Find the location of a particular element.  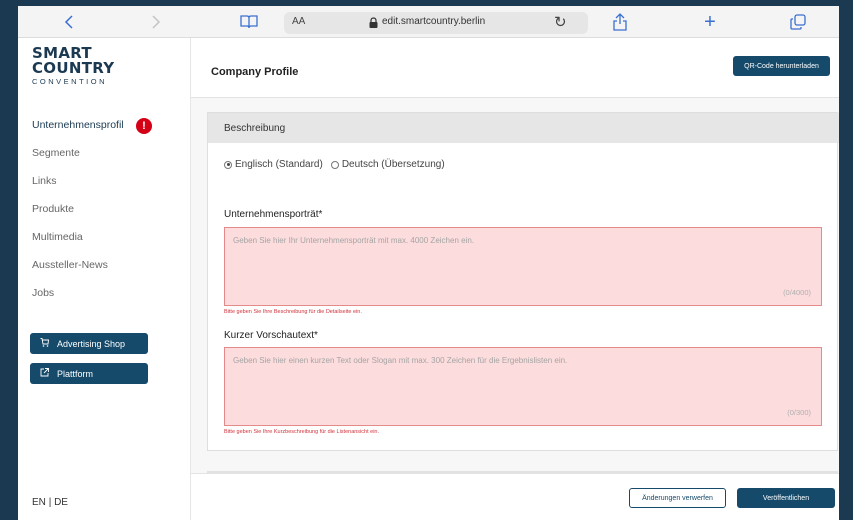

page-title: Company Profile is located at coordinates (255, 72).